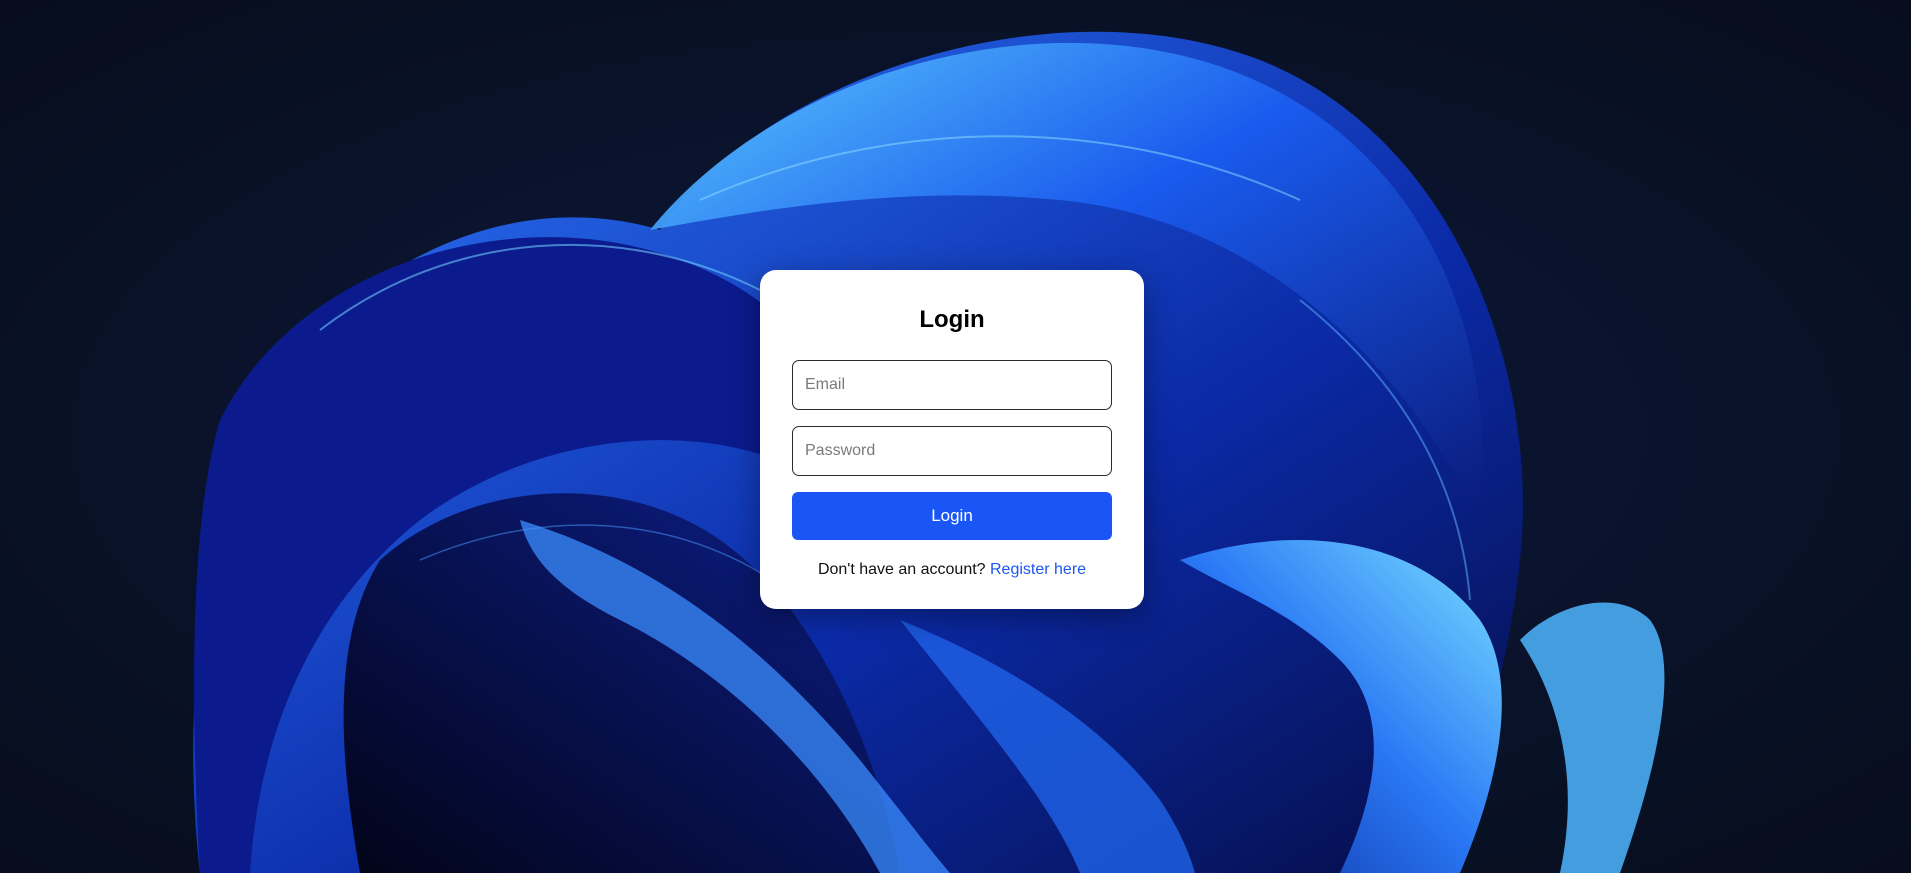 The height and width of the screenshot is (873, 1911). I want to click on password-input, so click(952, 451).